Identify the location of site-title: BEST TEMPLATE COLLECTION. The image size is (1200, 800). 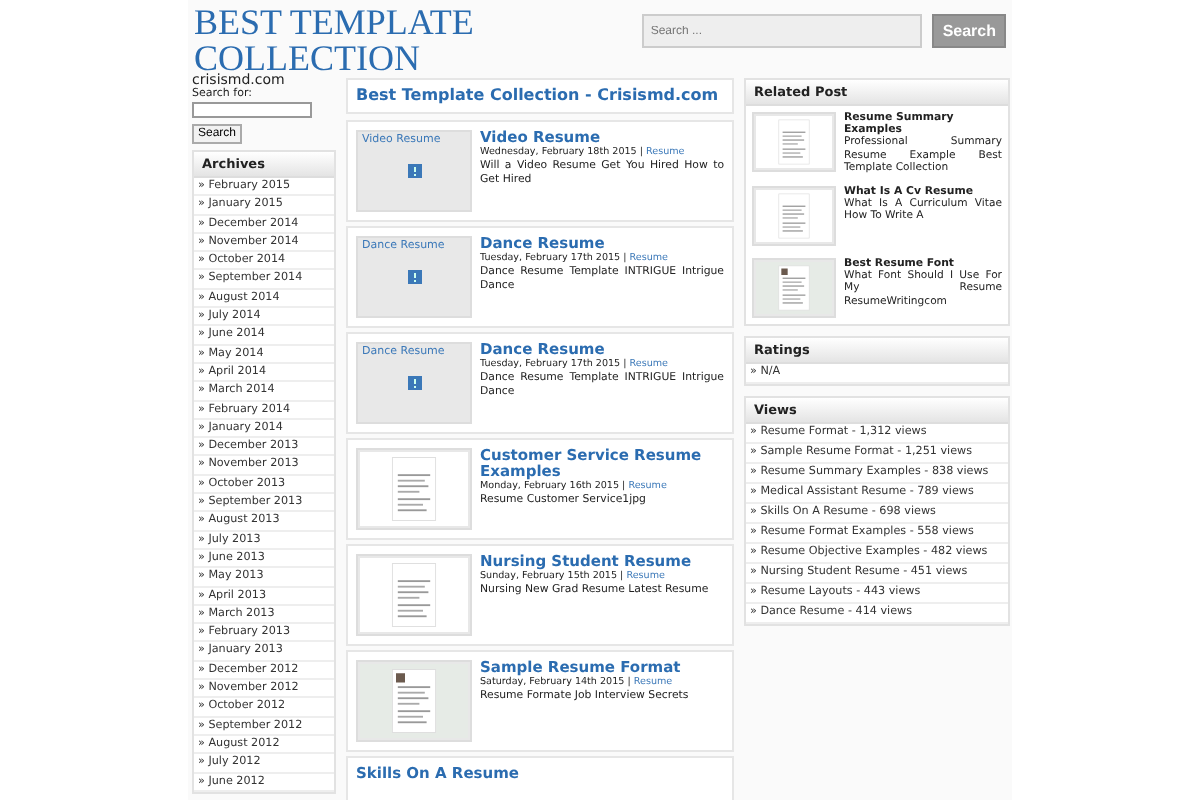
(344, 40).